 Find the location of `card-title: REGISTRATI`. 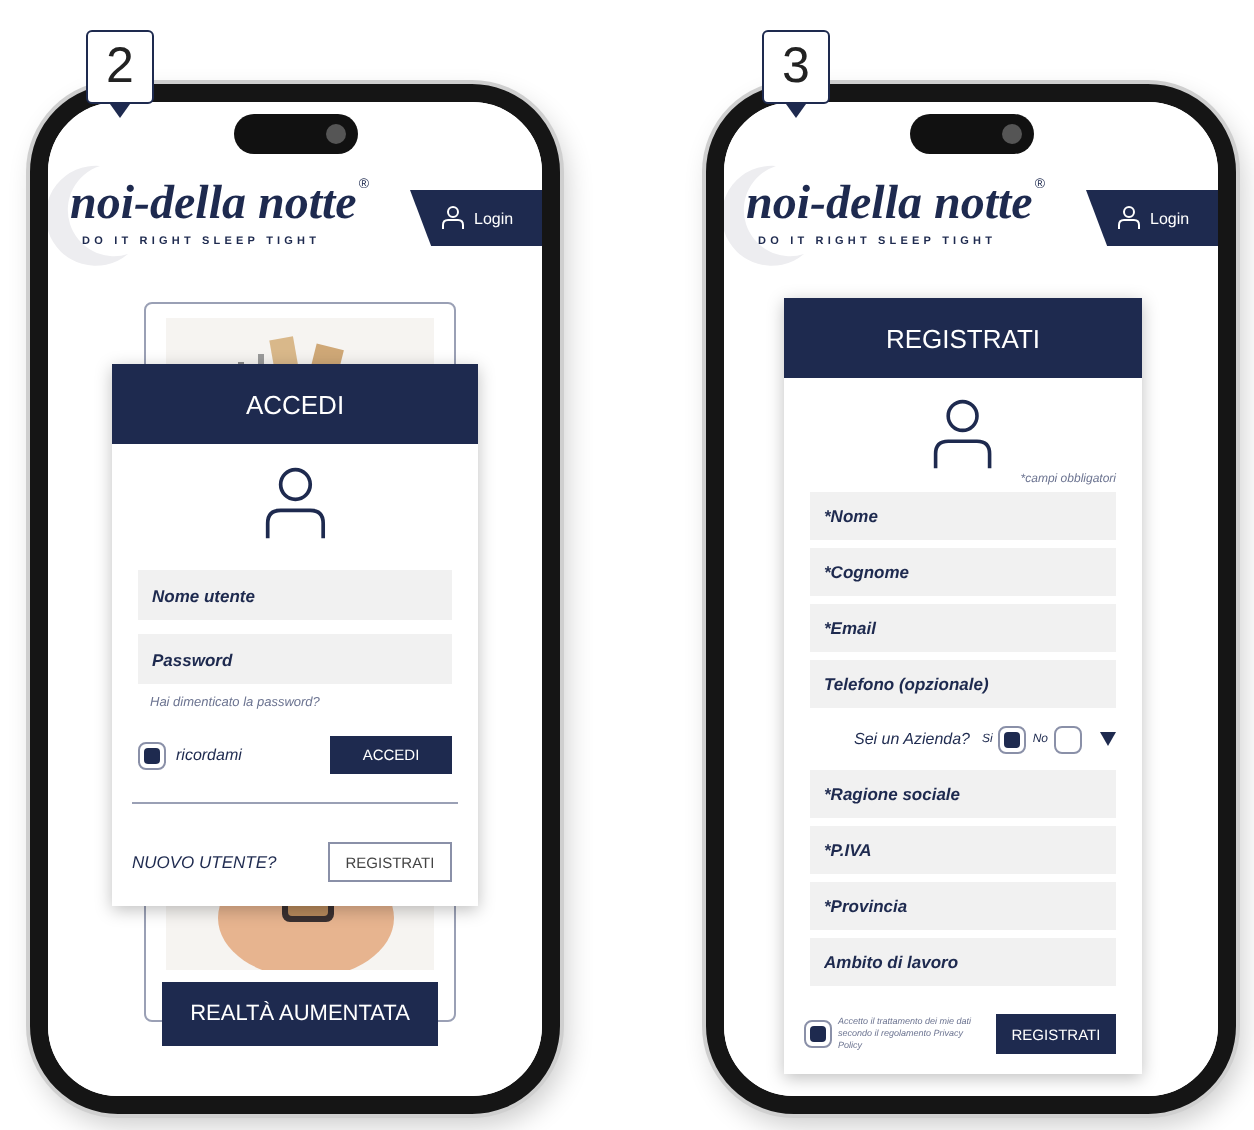

card-title: REGISTRATI is located at coordinates (963, 338).